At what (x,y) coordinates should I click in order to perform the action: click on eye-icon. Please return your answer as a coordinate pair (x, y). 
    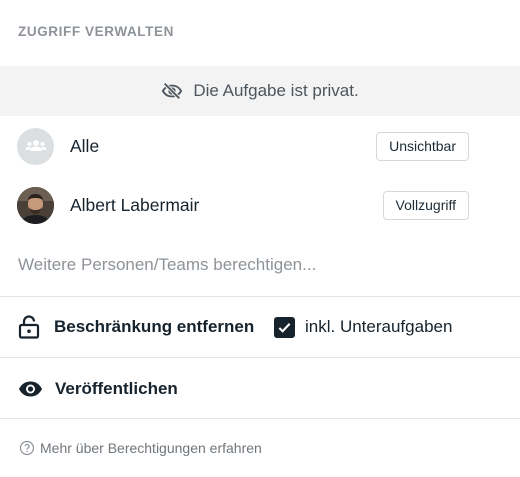
    Looking at the image, I should click on (30, 389).